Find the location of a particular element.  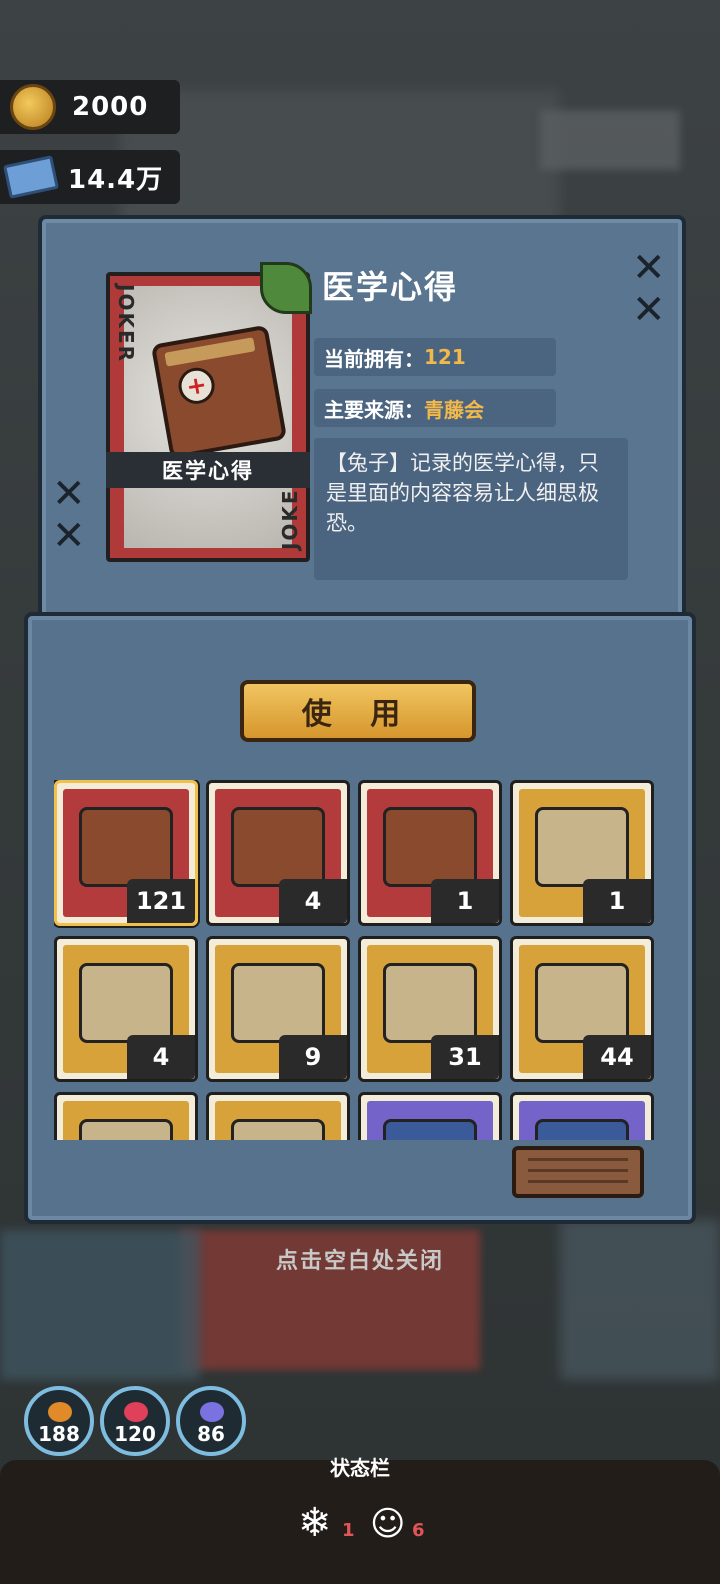

medical-cross-icon: + is located at coordinates (196, 385).